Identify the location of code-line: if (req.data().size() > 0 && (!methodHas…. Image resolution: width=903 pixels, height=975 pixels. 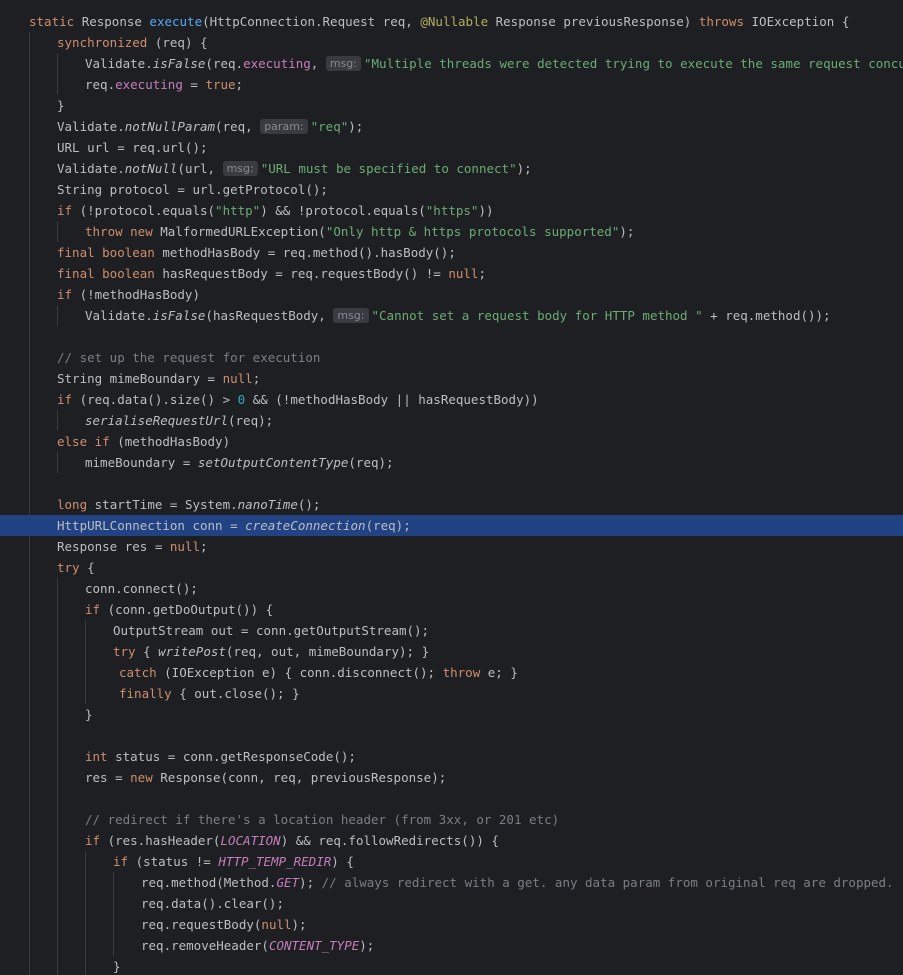
(451, 399).